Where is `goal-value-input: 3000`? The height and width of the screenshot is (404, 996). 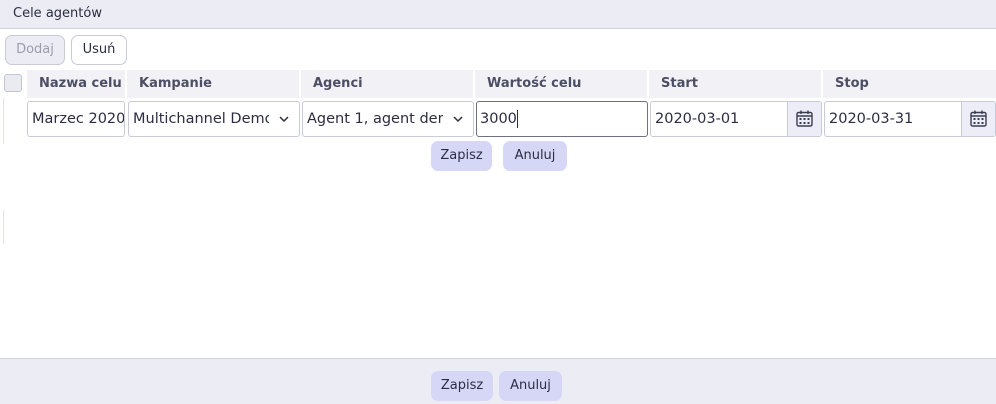 goal-value-input: 3000 is located at coordinates (562, 119).